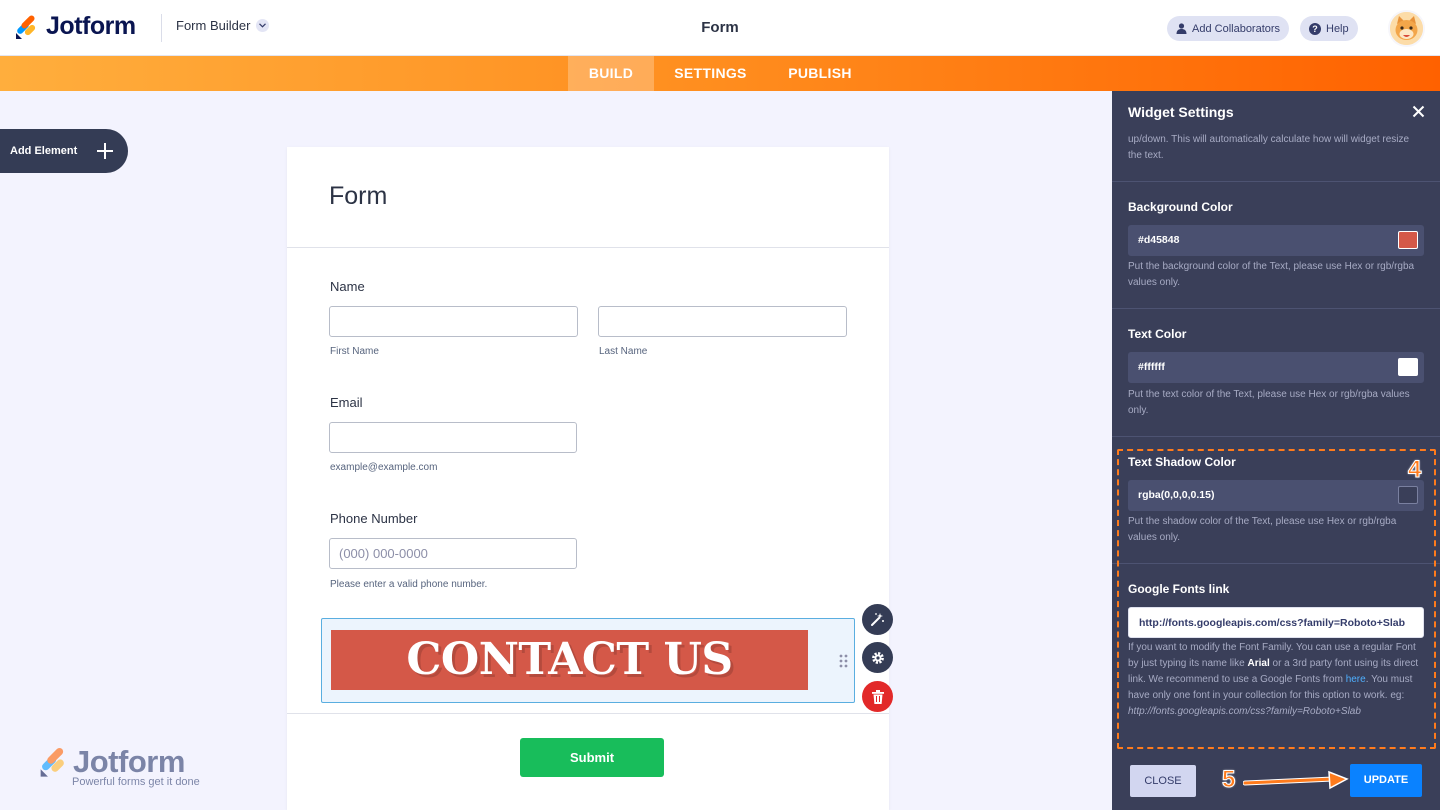  Describe the element at coordinates (453, 553) in the screenshot. I see `phone-input: (000) 000-0000` at that location.